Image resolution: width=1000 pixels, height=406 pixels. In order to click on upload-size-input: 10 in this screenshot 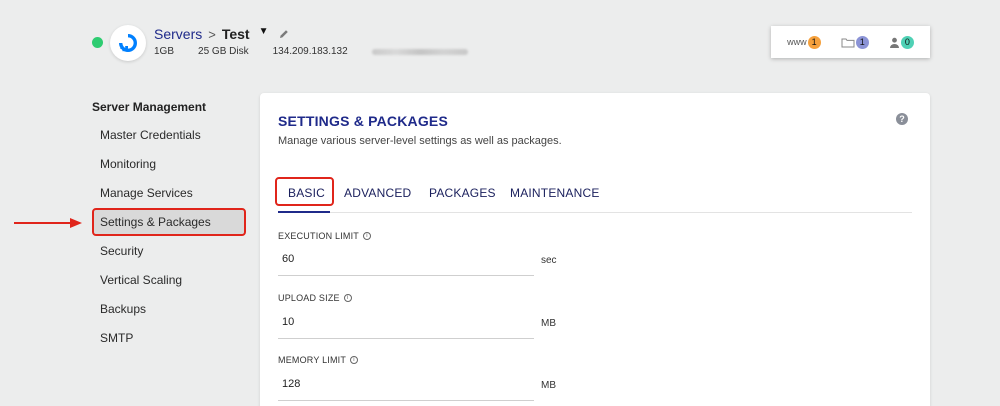, I will do `click(406, 325)`.